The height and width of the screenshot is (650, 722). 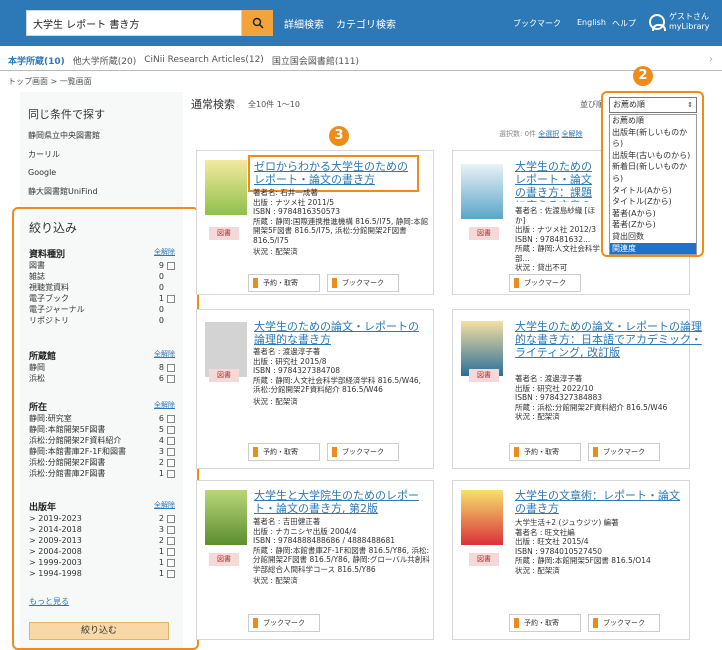 What do you see at coordinates (653, 248) in the screenshot?
I see `sort-option: 関連度` at bounding box center [653, 248].